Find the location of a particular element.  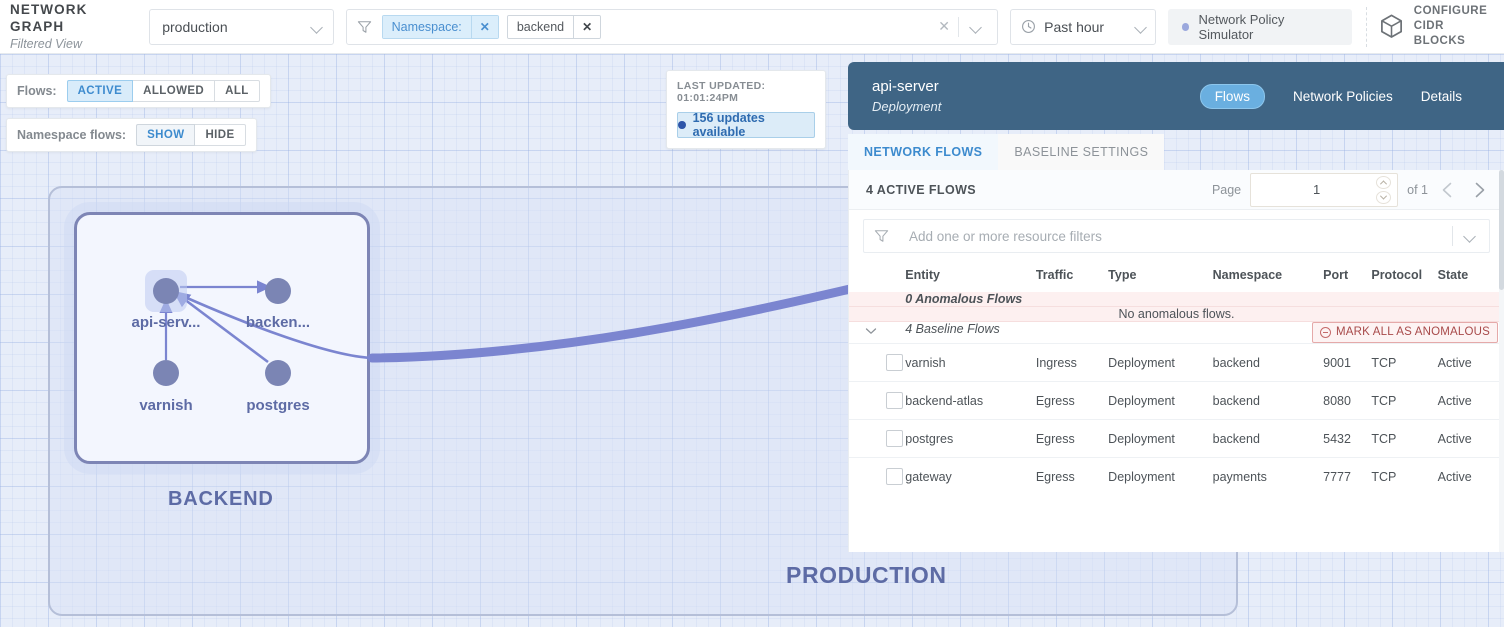

graph-node-label-varnish: varnish is located at coordinates (166, 405).